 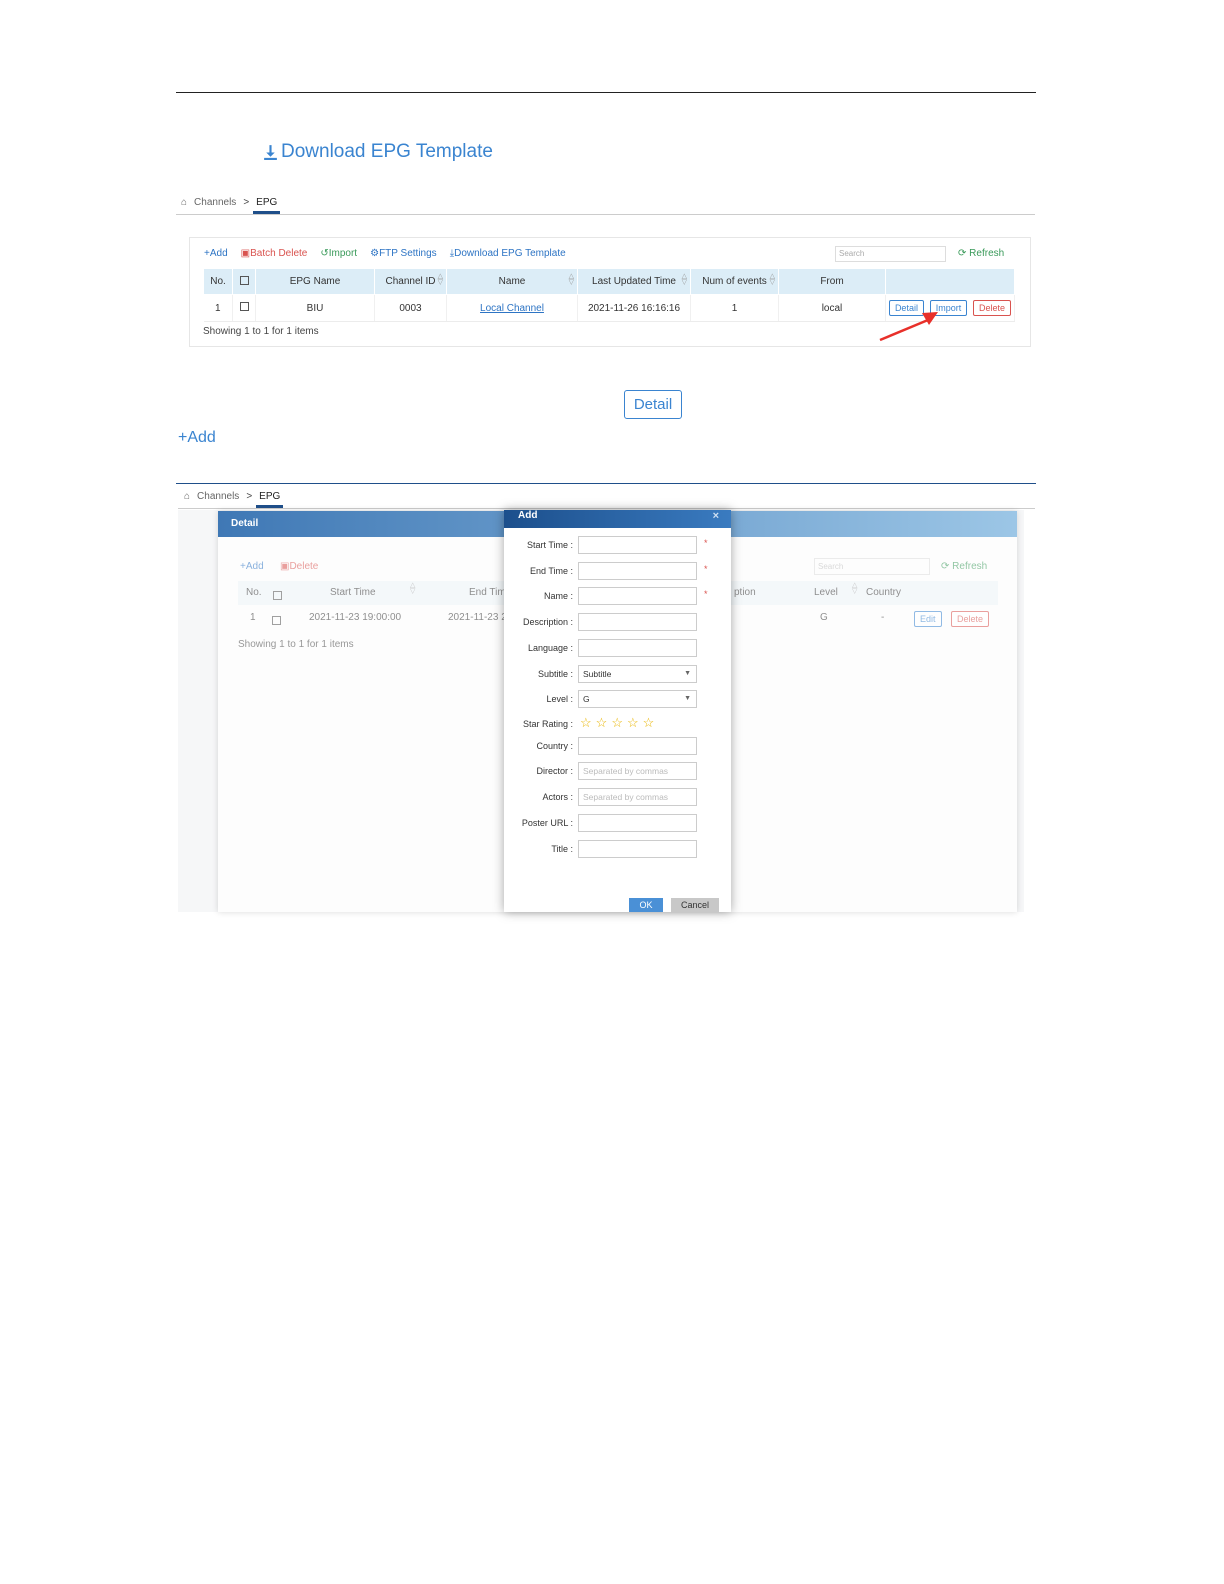 What do you see at coordinates (216, 253) in the screenshot?
I see `add-button: +Add` at bounding box center [216, 253].